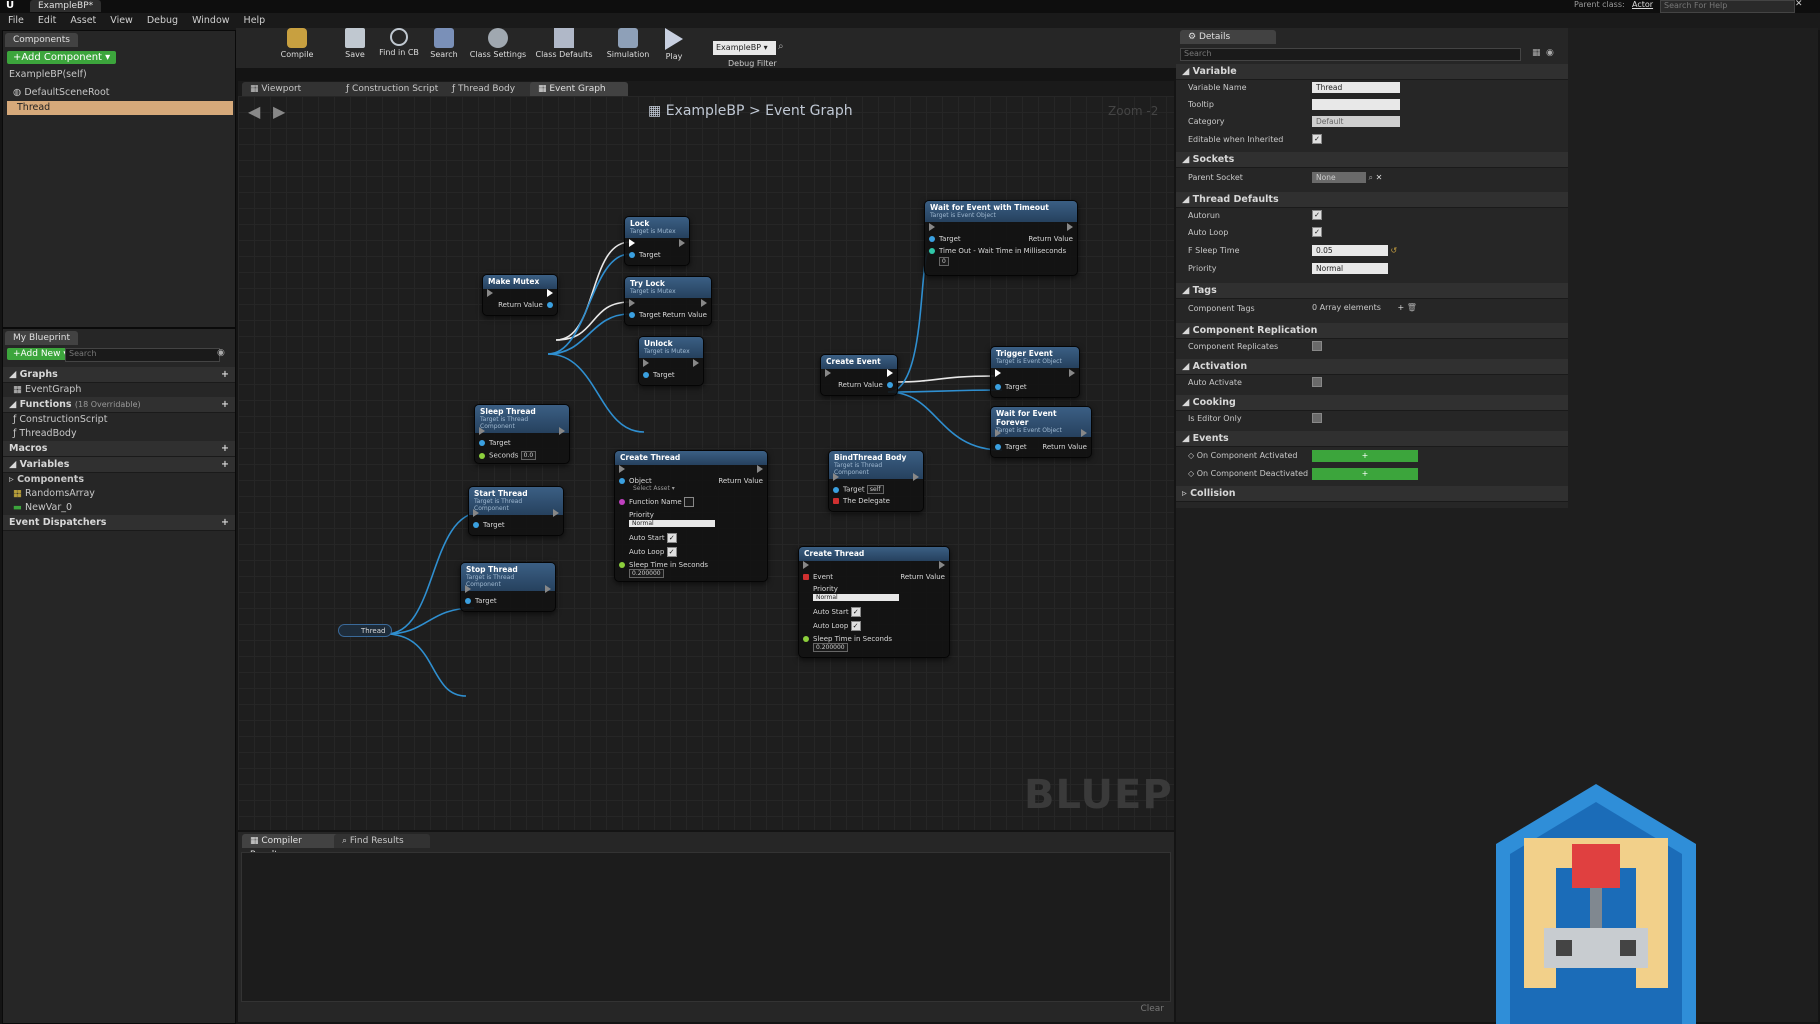  What do you see at coordinates (47, 20) in the screenshot?
I see `menu-item-edit: Edit` at bounding box center [47, 20].